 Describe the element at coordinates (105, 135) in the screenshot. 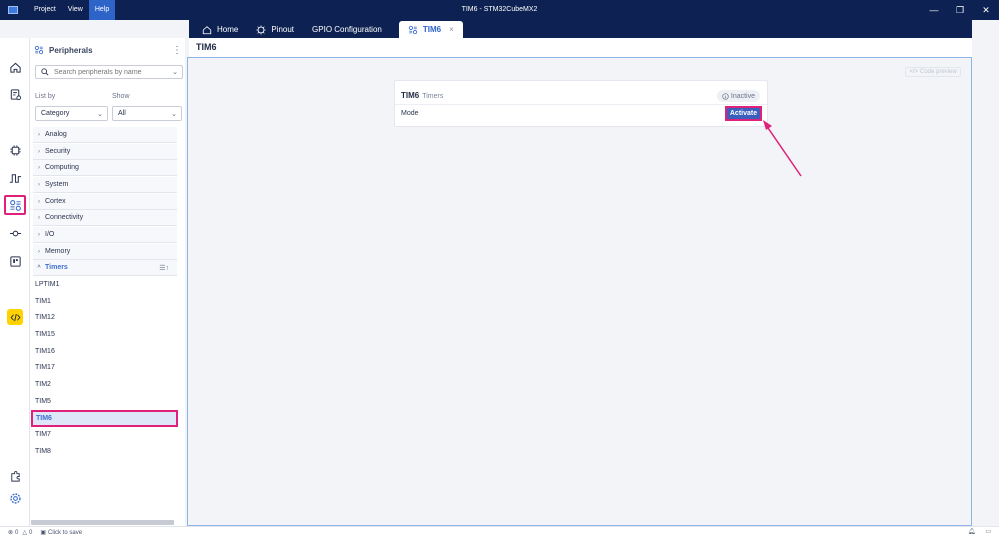

I see `category-analog: › Analog` at that location.